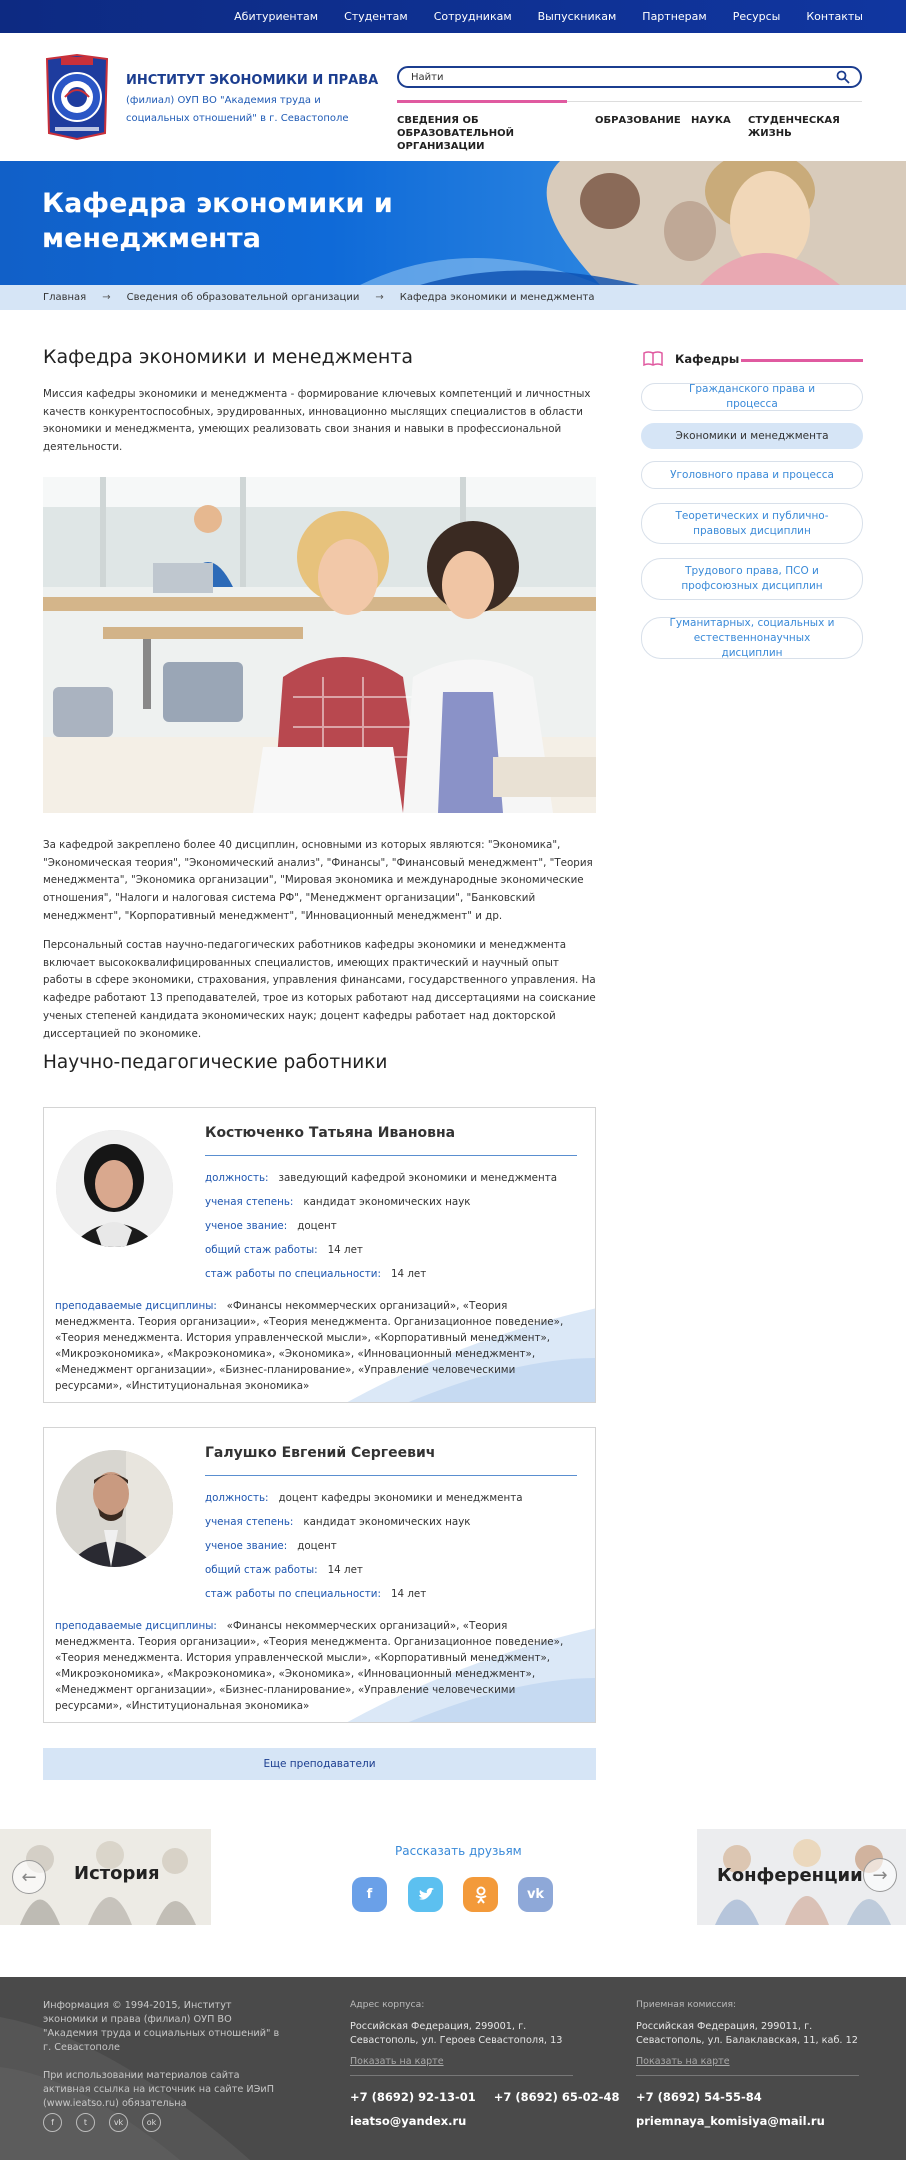  I want to click on main-nav-org-info: СВЕДЕНИЯ ОБ ОБРАЗОВАТЕЛЬНОЙ ОРГАНИЗАЦИИ, so click(487, 133).